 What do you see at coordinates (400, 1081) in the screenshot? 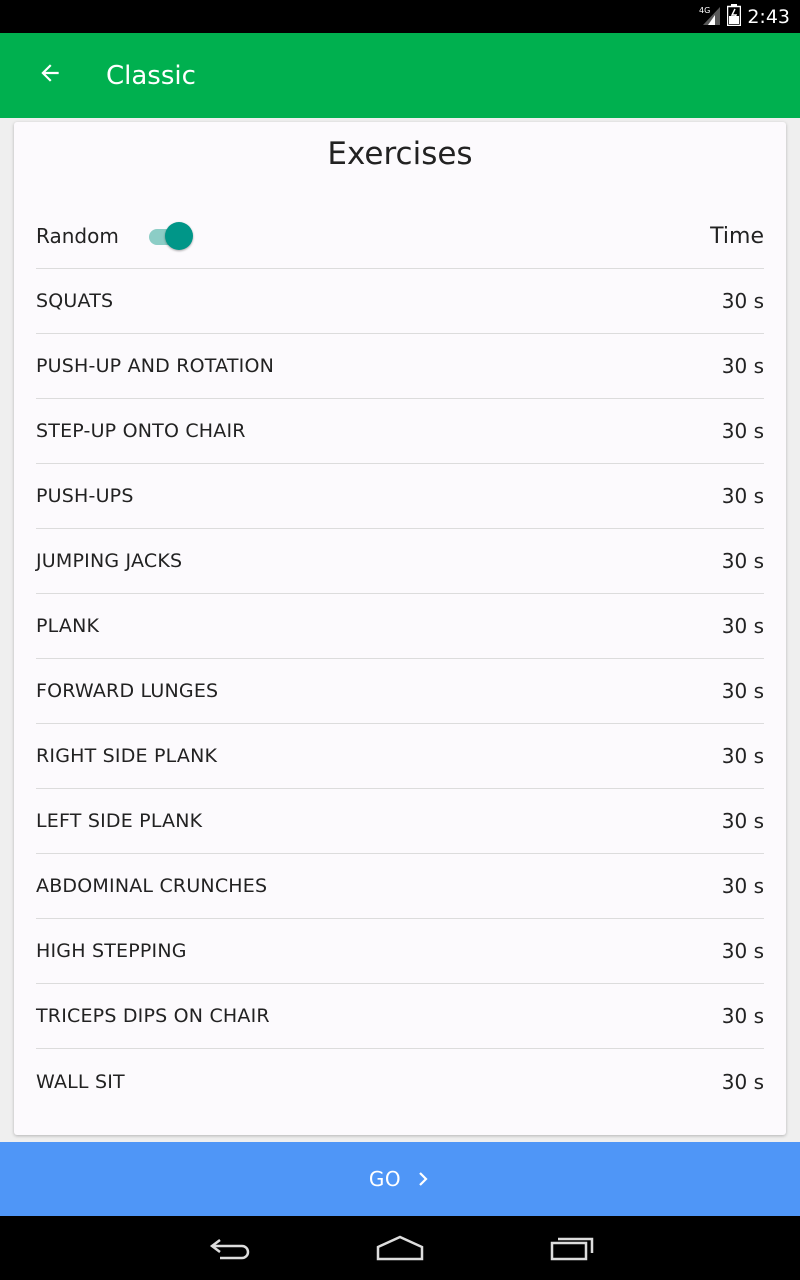
I see `list-item: WALL SIT 30 s` at bounding box center [400, 1081].